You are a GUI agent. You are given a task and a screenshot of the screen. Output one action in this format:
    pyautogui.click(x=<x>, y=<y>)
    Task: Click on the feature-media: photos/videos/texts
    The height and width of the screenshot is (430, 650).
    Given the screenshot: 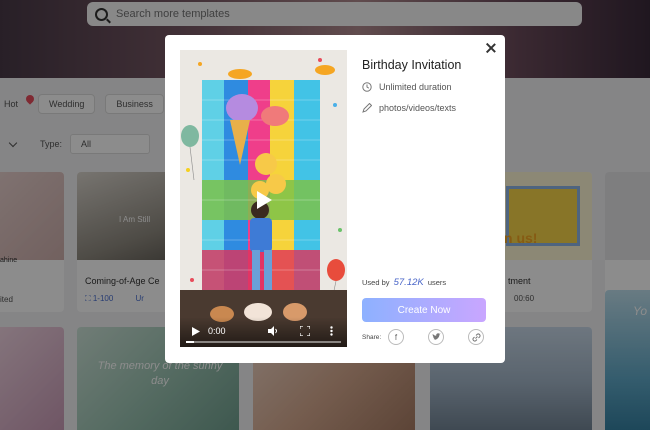 What is the action you would take?
    pyautogui.click(x=409, y=108)
    